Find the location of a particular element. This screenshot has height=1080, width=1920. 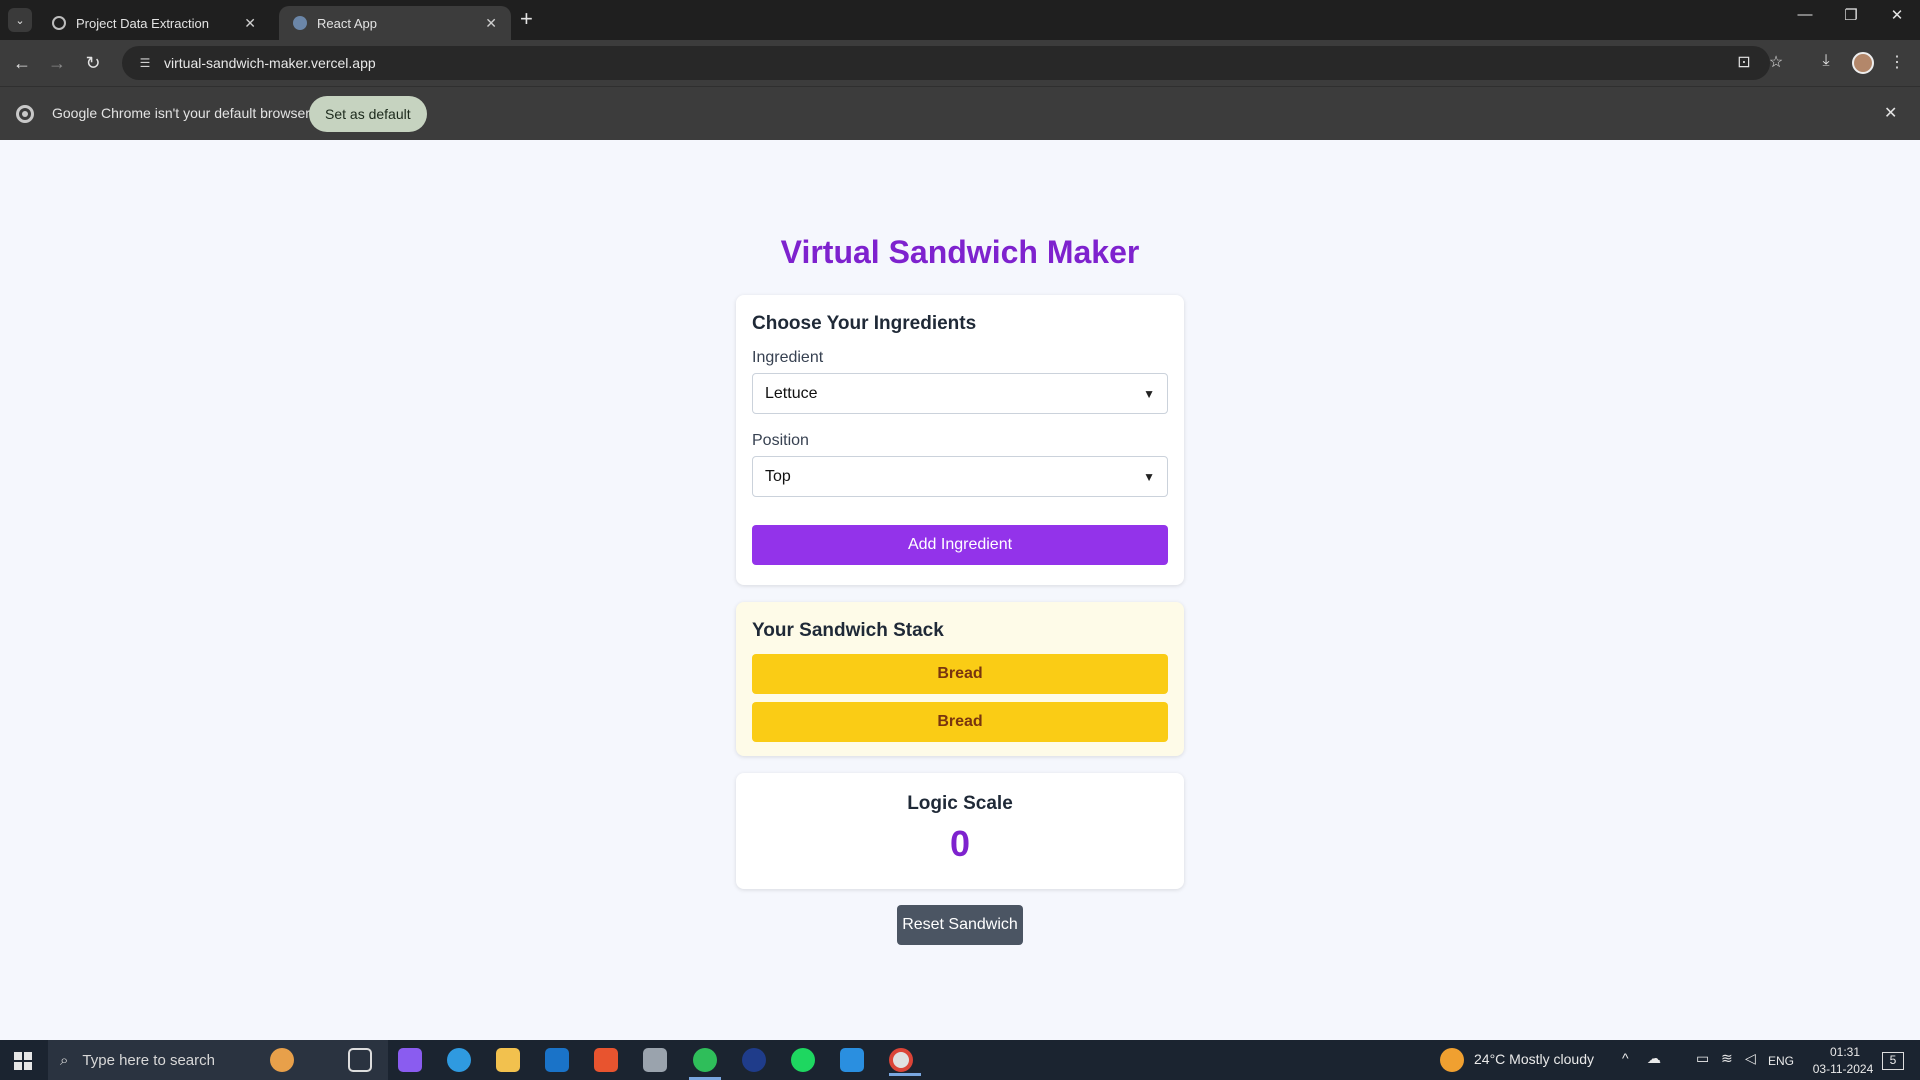

copilot-icon is located at coordinates (410, 1060).